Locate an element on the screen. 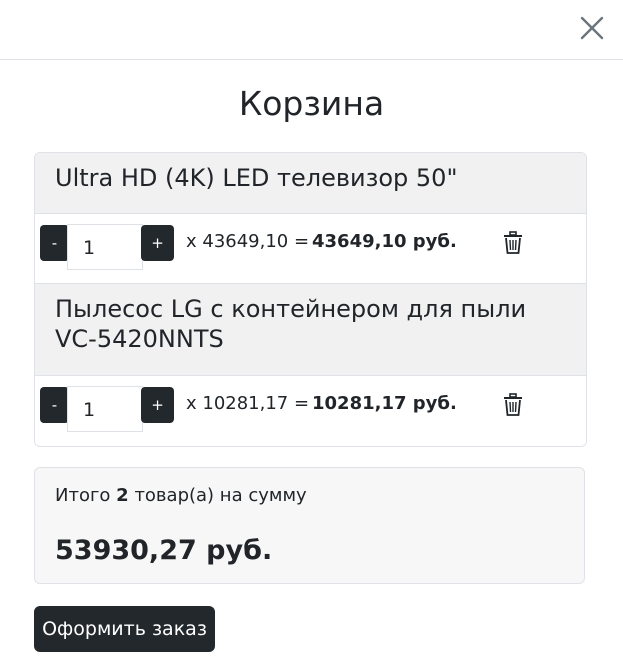 The image size is (623, 666). close-button is located at coordinates (592, 28).